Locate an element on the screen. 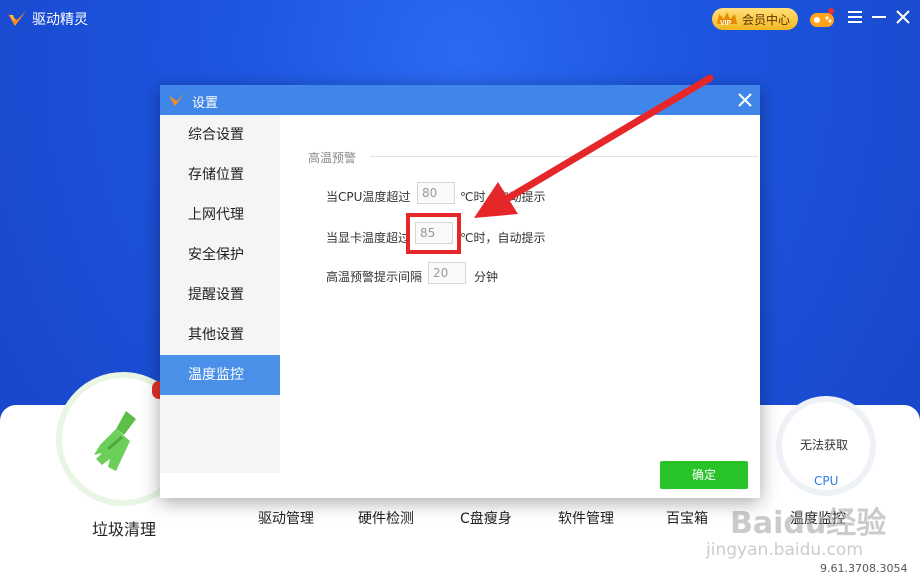 This screenshot has height=580, width=920. dialog-close-icon is located at coordinates (745, 100).